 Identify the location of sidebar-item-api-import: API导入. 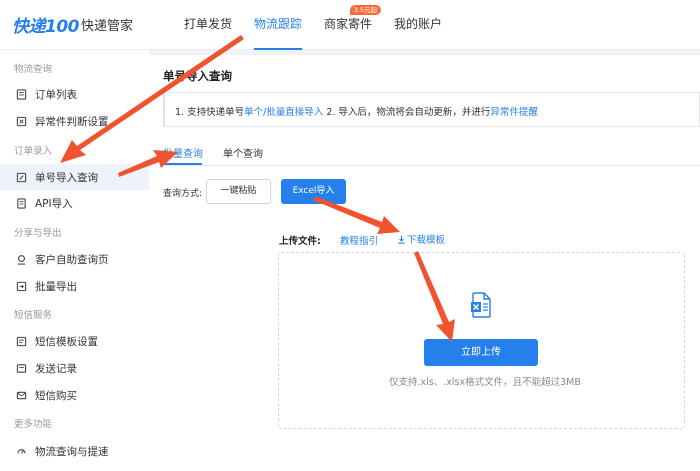
(74, 203).